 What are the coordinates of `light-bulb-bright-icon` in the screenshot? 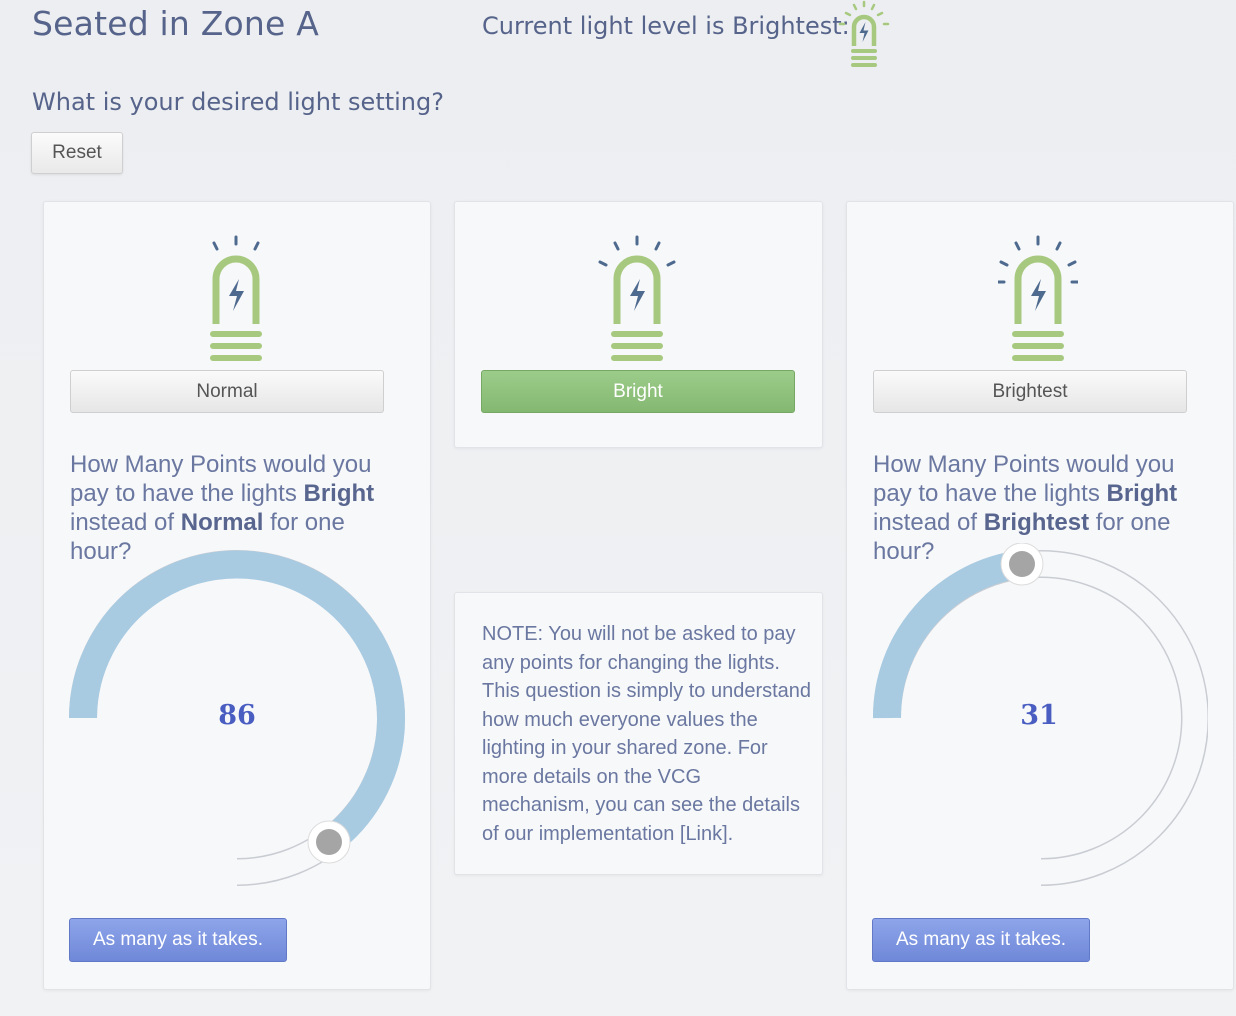 It's located at (637, 298).